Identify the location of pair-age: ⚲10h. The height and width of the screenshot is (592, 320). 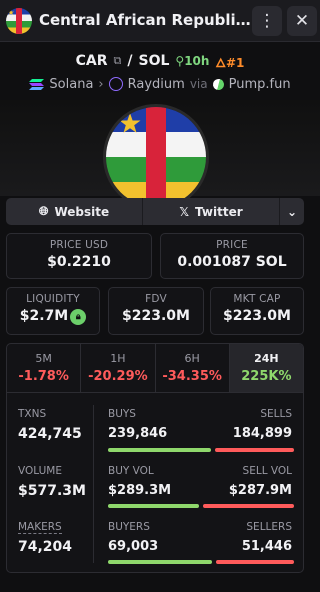
(192, 61).